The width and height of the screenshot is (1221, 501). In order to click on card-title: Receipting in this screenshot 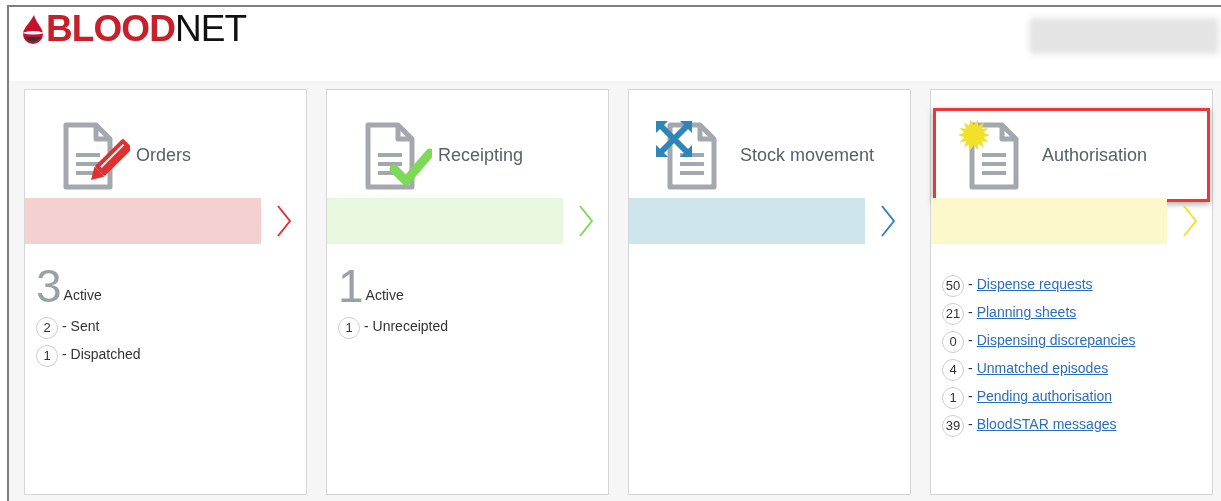, I will do `click(481, 155)`.